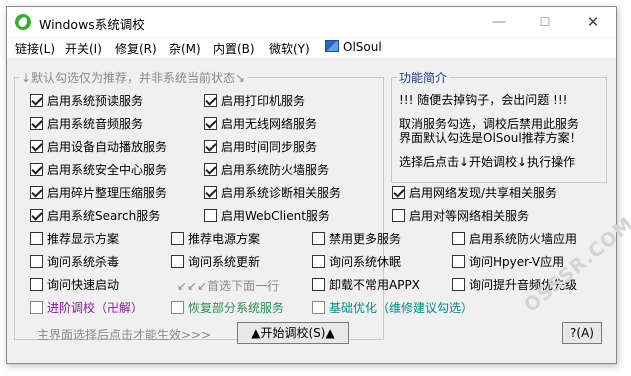  I want to click on menu-microsoft: 微软(Y), so click(289, 48).